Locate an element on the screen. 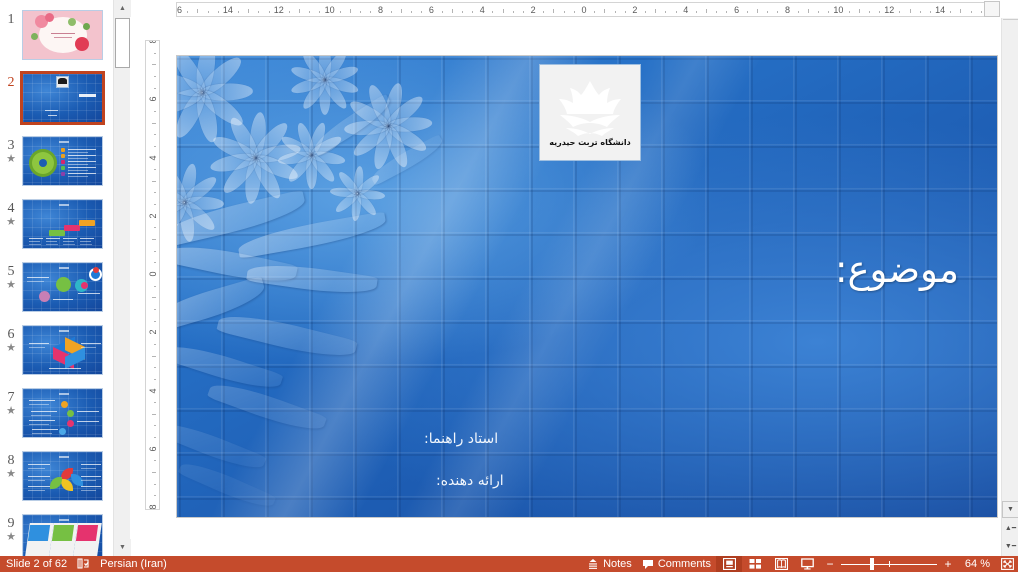 Image resolution: width=1018 pixels, height=572 pixels. slide-thumbnail-item: 7 ★ is located at coordinates (56, 419).